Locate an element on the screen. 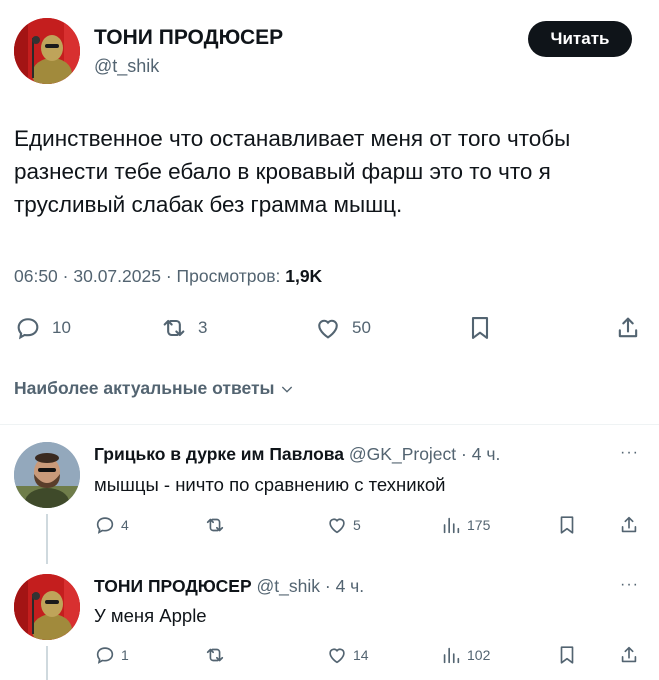 The image size is (659, 680). author-avatar is located at coordinates (47, 51).